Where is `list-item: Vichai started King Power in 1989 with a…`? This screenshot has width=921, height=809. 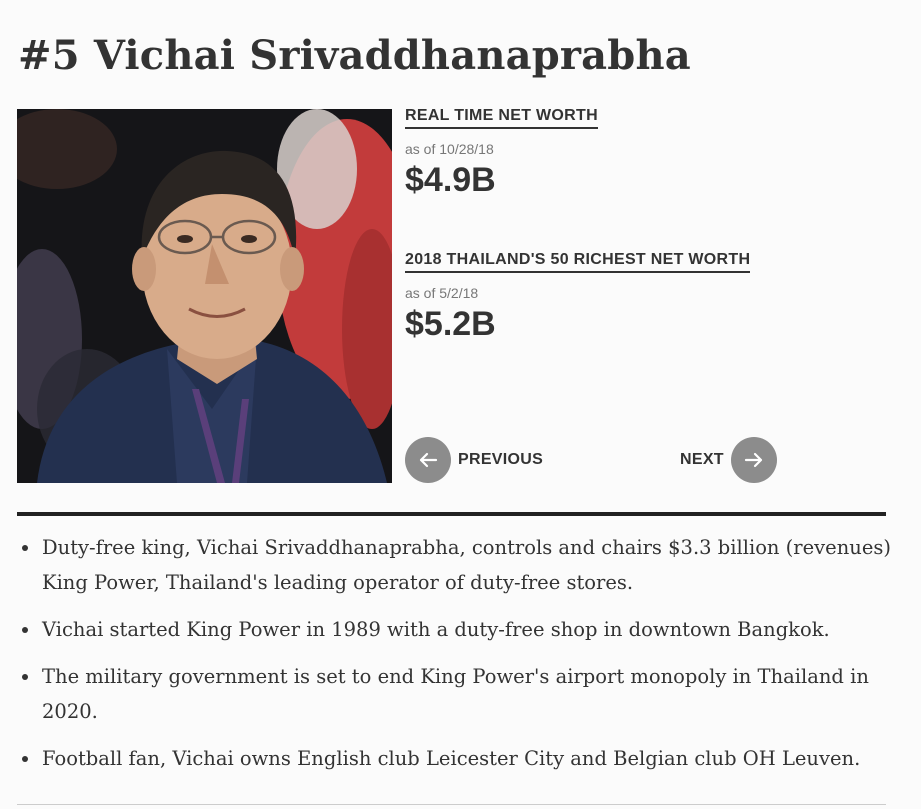 list-item: Vichai started King Power in 1989 with a… is located at coordinates (447, 629).